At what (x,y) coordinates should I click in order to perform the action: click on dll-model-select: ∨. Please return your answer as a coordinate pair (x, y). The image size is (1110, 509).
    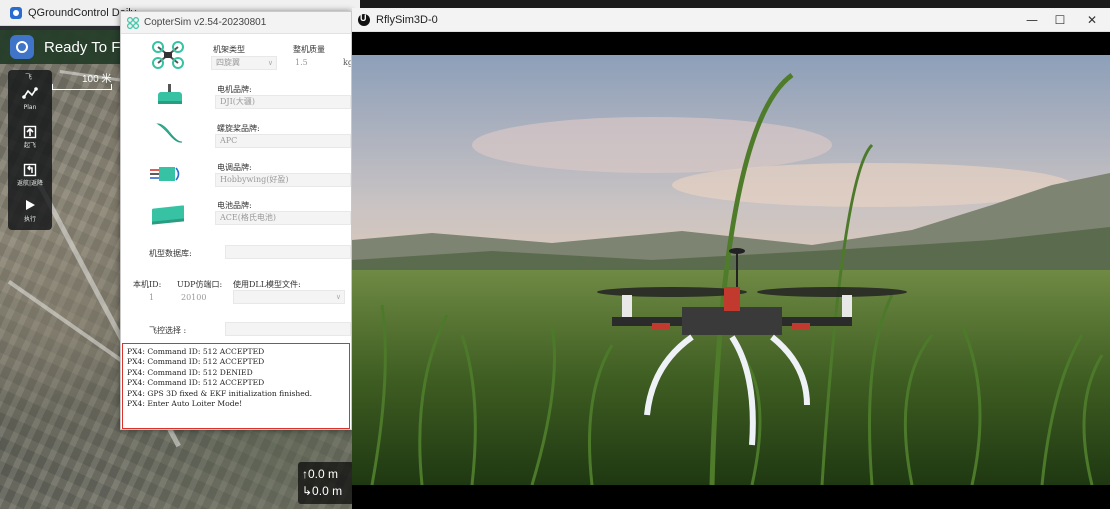
    Looking at the image, I should click on (289, 297).